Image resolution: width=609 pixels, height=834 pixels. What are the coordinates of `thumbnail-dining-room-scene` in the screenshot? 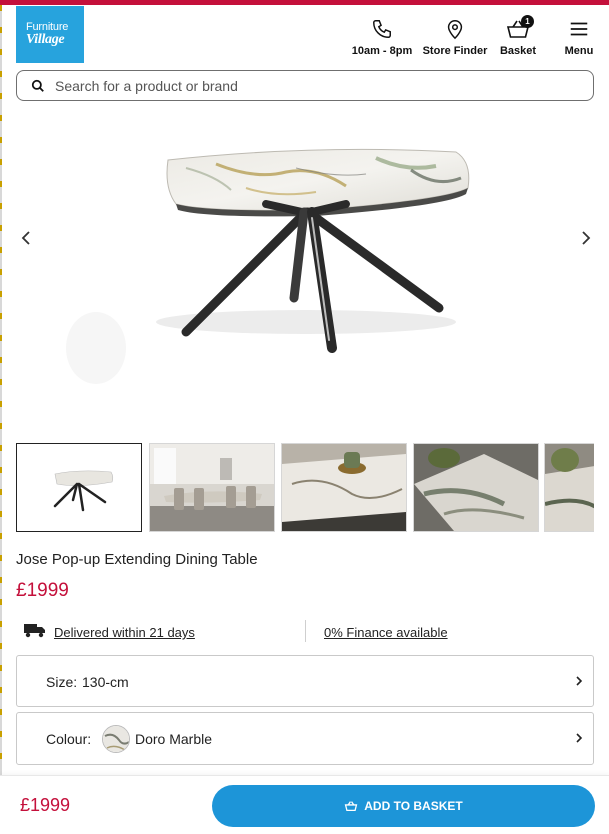 It's located at (212, 487).